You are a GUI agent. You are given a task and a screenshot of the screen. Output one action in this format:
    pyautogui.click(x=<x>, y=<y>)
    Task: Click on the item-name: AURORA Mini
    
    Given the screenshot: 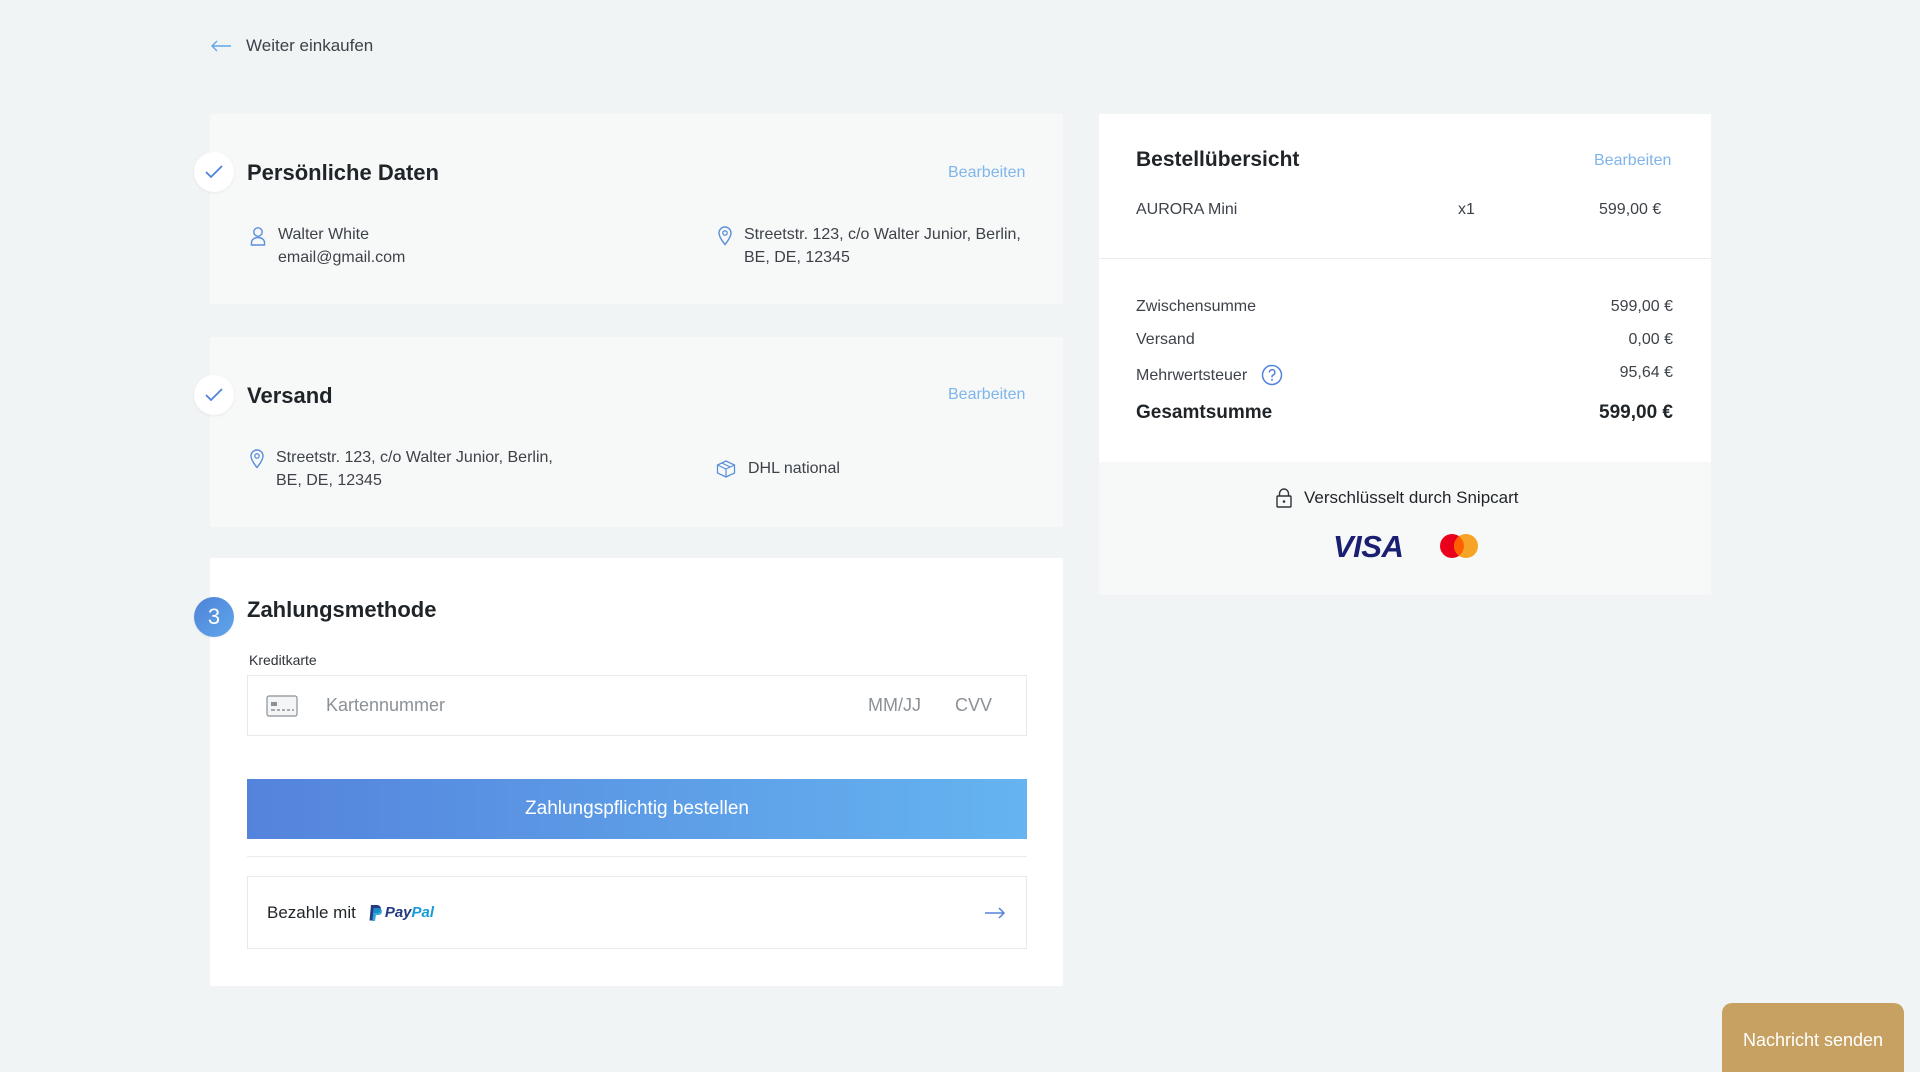 What is the action you would take?
    pyautogui.click(x=1187, y=209)
    